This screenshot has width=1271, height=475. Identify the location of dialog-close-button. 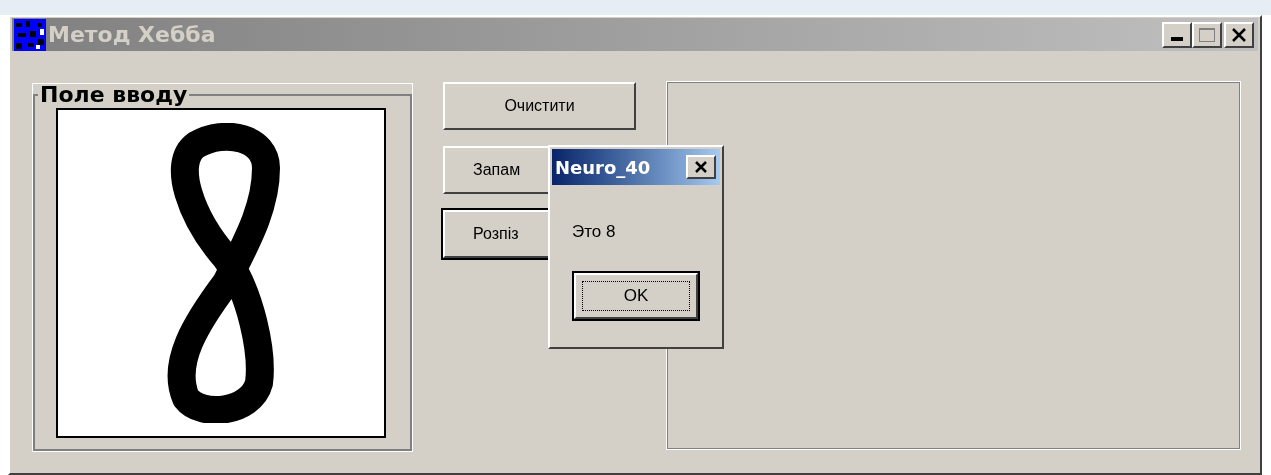
(701, 167).